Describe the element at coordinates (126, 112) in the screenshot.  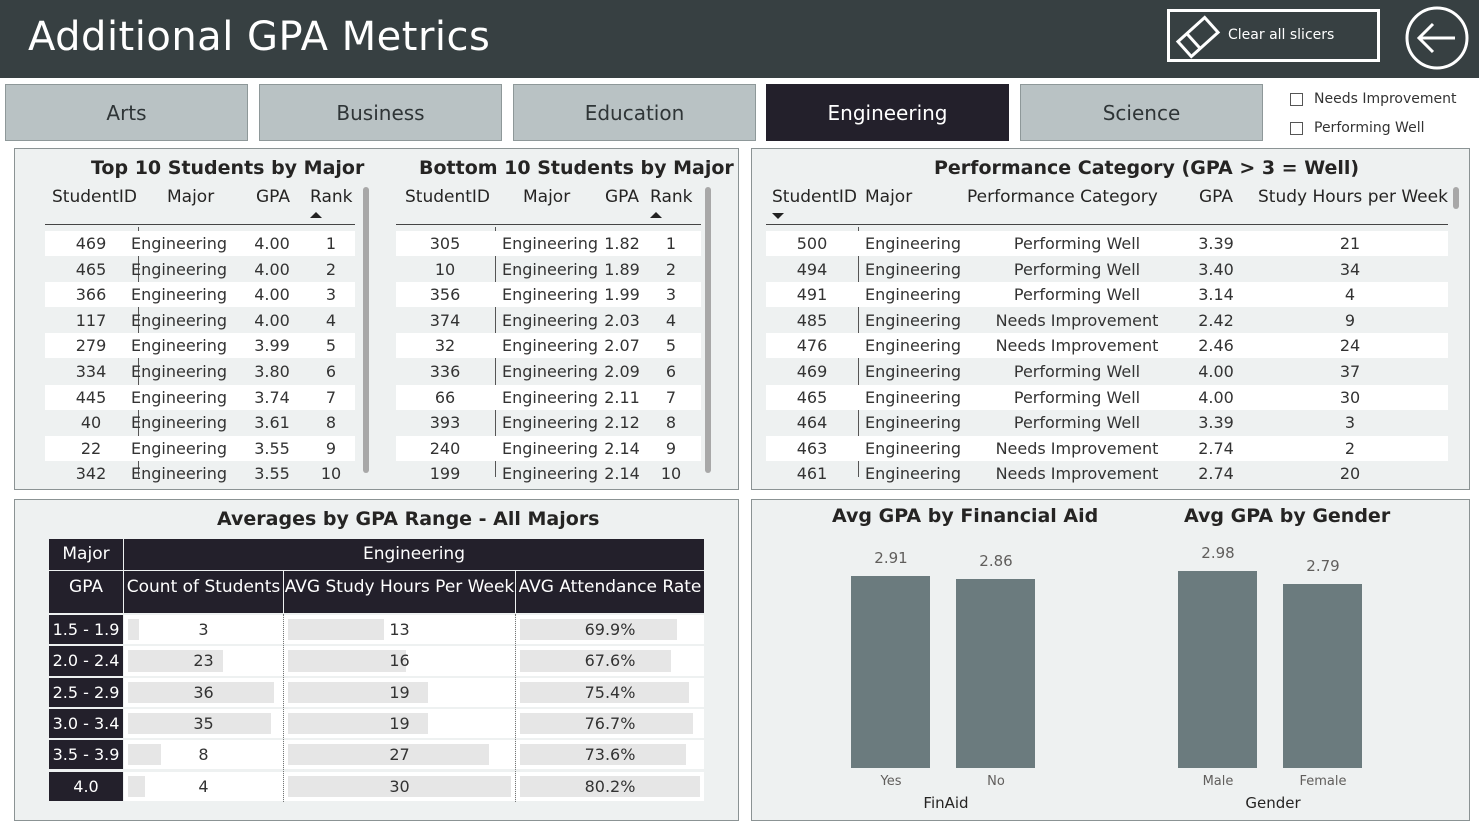
I see `tab-arts: Arts` at that location.